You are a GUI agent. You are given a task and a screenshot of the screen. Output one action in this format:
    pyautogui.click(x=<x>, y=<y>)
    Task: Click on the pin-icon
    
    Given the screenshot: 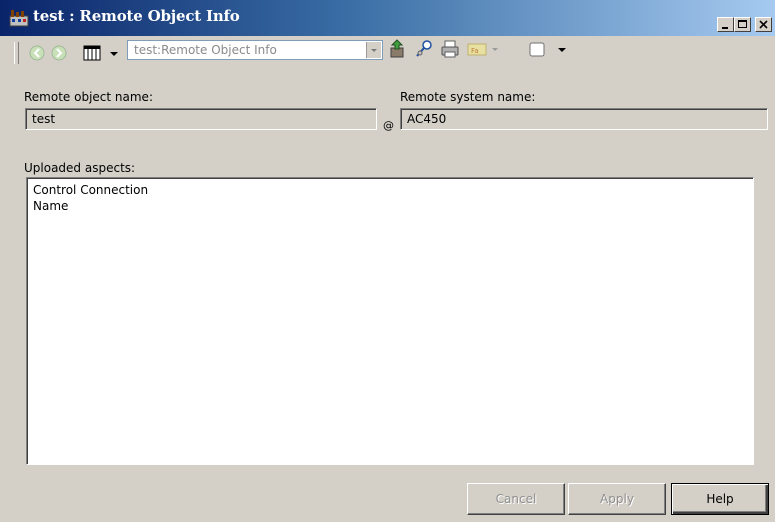 What is the action you would take?
    pyautogui.click(x=424, y=49)
    